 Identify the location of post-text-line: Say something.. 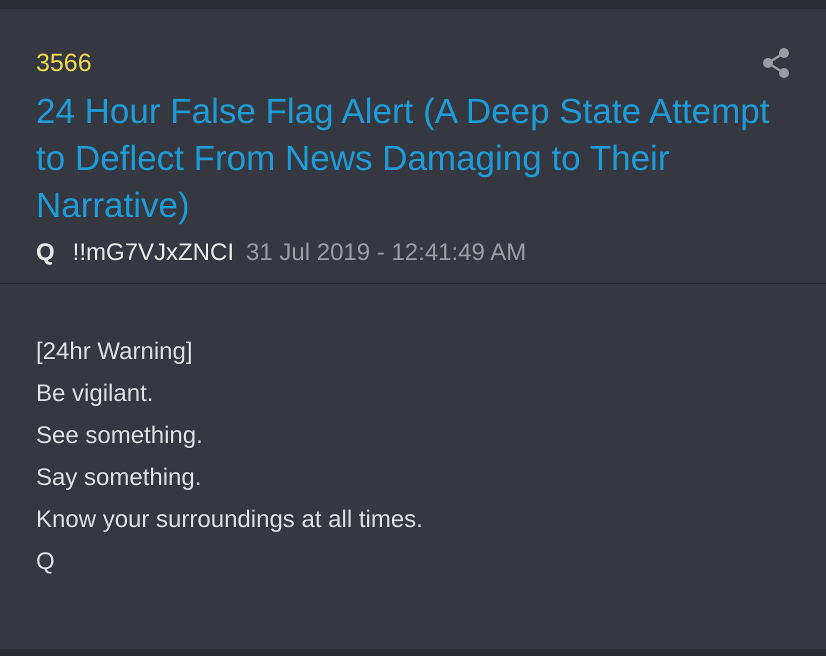
(119, 478).